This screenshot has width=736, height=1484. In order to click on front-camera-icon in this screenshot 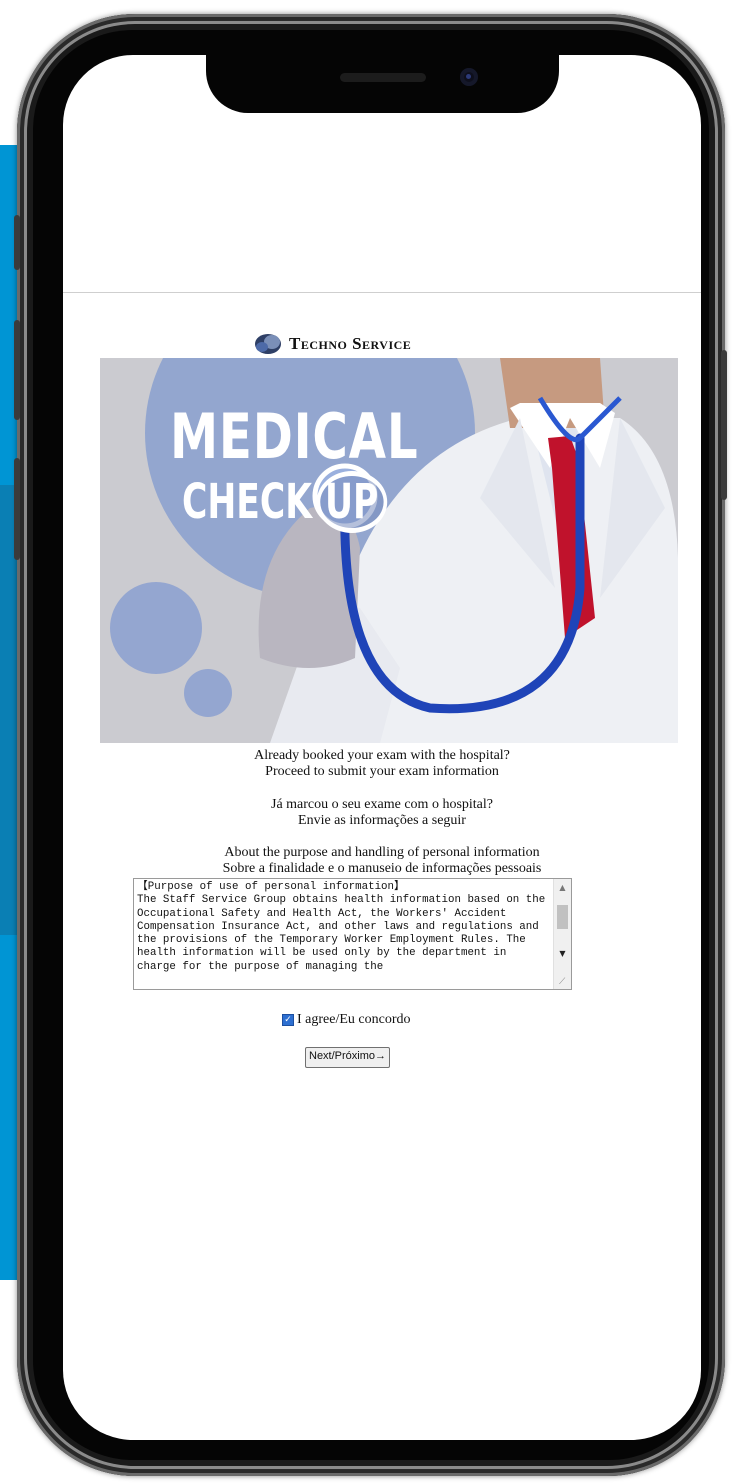, I will do `click(469, 77)`.